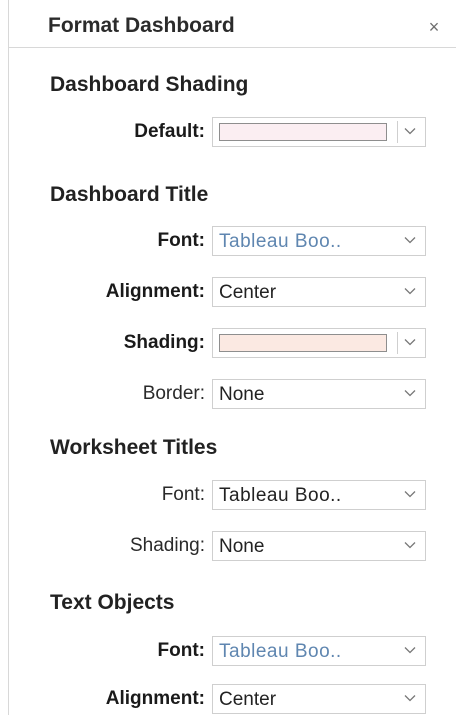  Describe the element at coordinates (112, 602) in the screenshot. I see `section-title-text-objects: Text Objects` at that location.